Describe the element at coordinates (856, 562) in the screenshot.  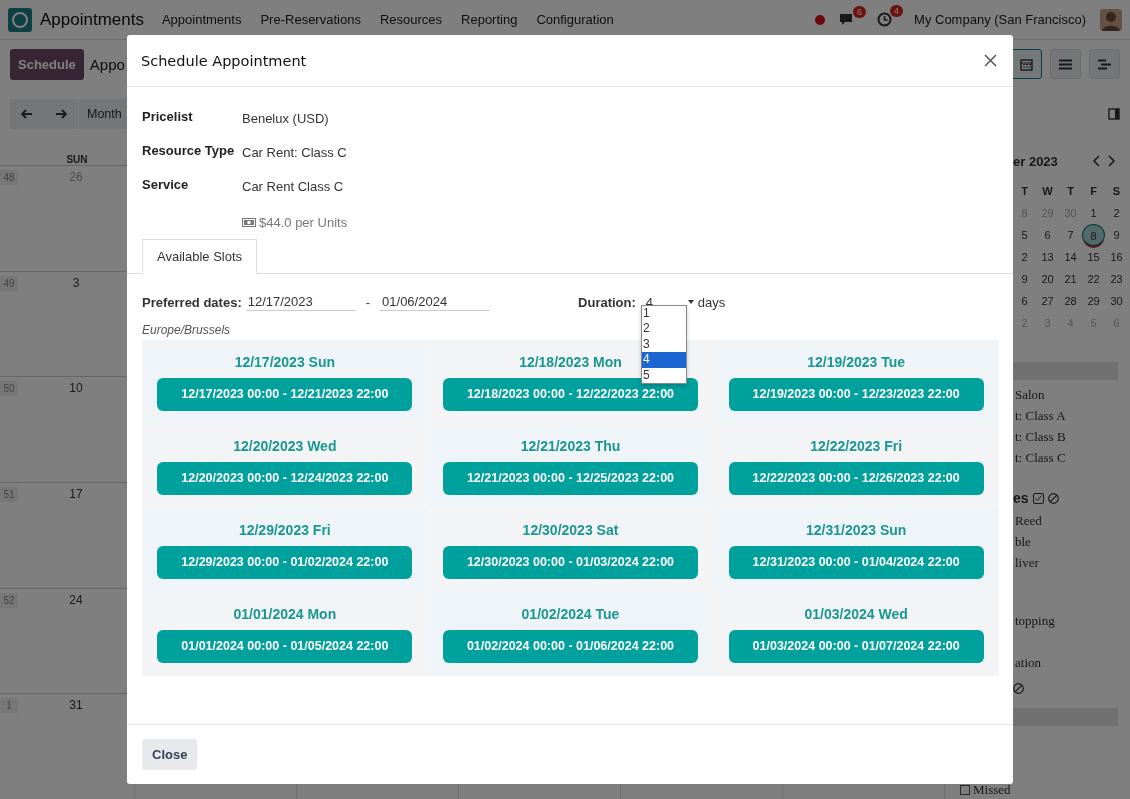
I see `slot-button: 12/31/2023 00:00 - 01/04/2024 22:00` at that location.